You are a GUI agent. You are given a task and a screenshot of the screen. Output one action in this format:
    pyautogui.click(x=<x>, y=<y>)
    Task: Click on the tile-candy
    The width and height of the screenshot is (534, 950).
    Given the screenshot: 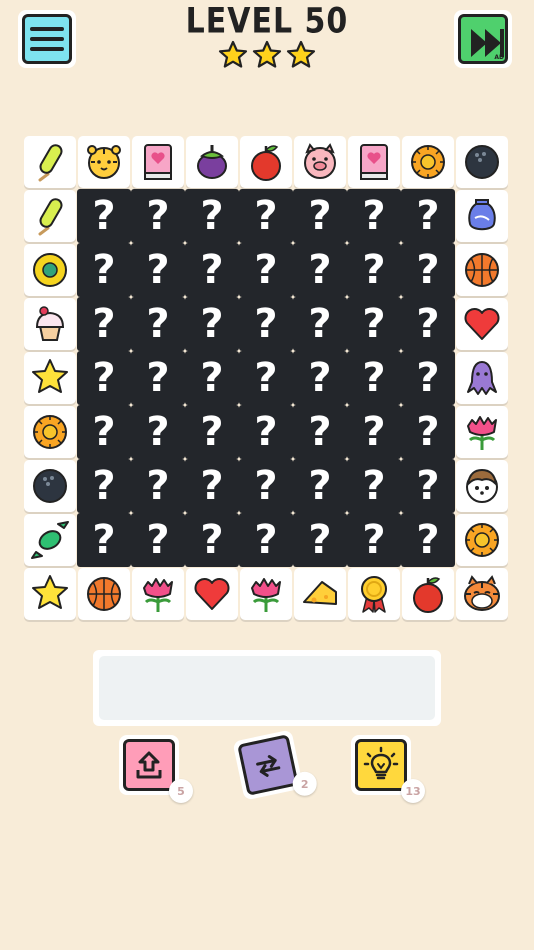 What is the action you would take?
    pyautogui.click(x=50, y=540)
    